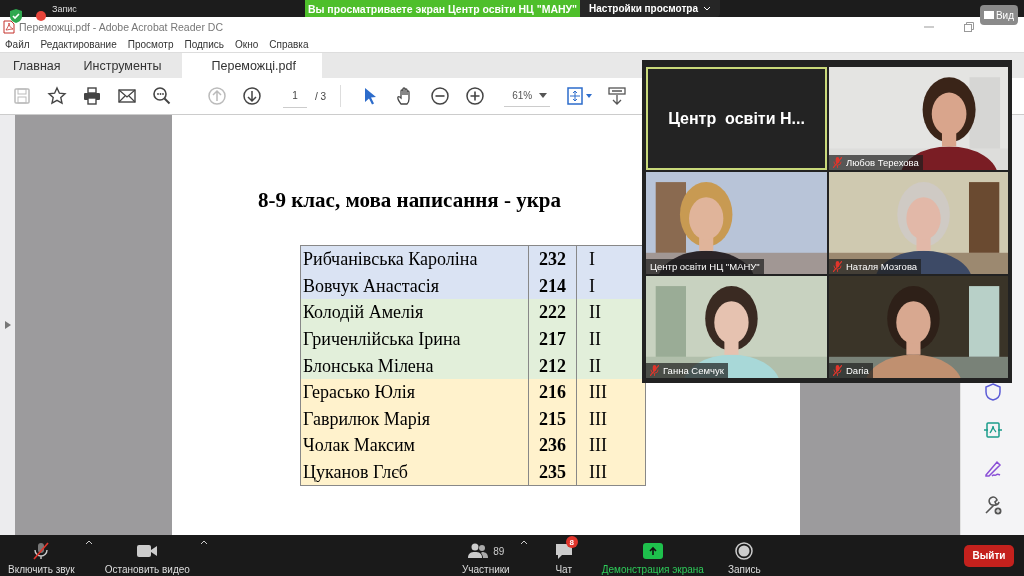 This screenshot has height=576, width=1024. What do you see at coordinates (882, 162) in the screenshot?
I see `participant-name: Любов Терехова` at bounding box center [882, 162].